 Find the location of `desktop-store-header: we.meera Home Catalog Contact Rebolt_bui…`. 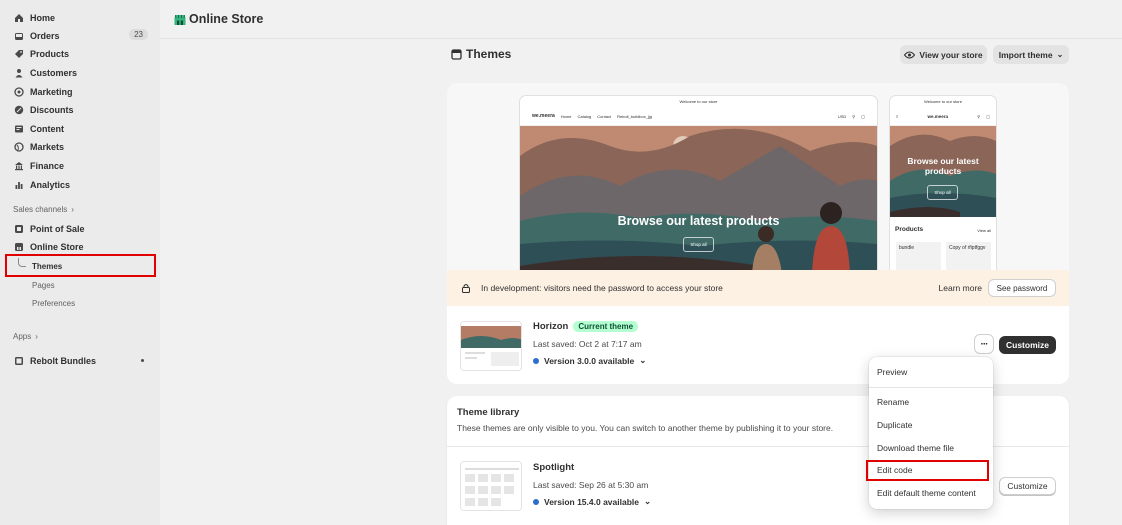

desktop-store-header: we.meera Home Catalog Contact Rebolt_bui… is located at coordinates (698, 116).